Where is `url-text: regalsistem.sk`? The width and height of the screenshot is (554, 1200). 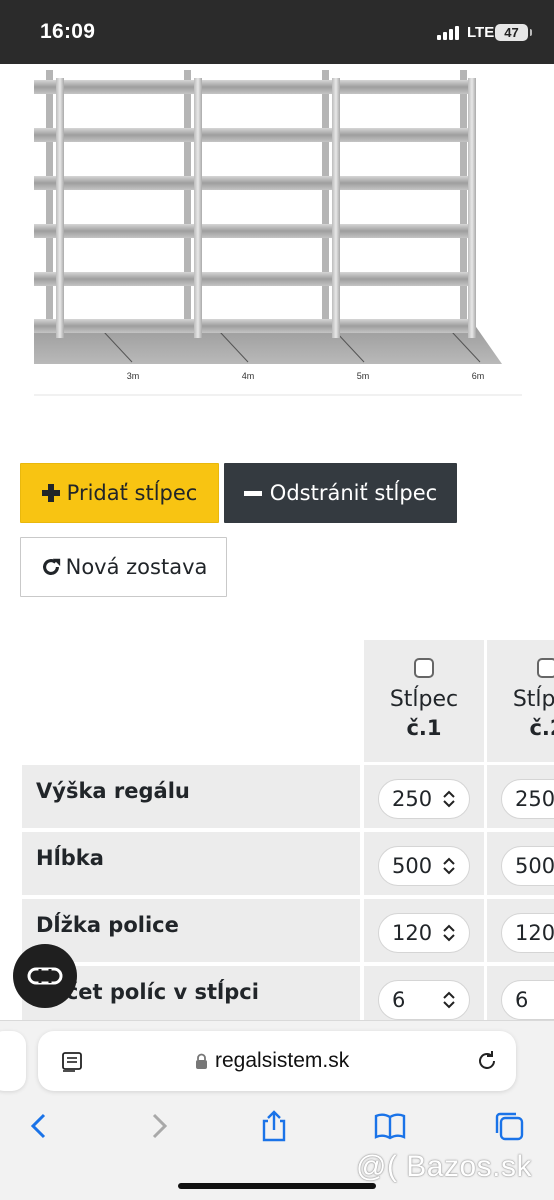
url-text: regalsistem.sk is located at coordinates (282, 1060).